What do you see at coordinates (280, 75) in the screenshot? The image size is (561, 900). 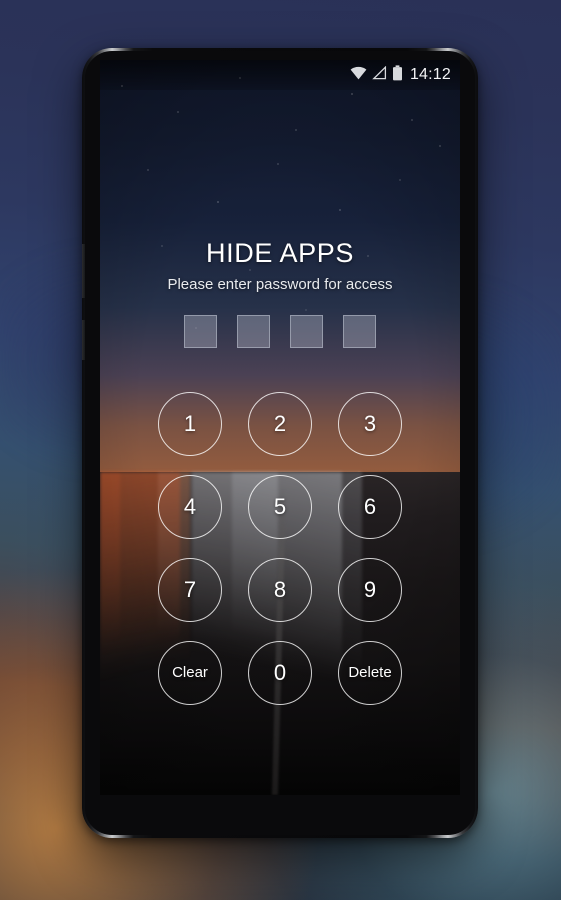 I see `status-bar: 14:12` at bounding box center [280, 75].